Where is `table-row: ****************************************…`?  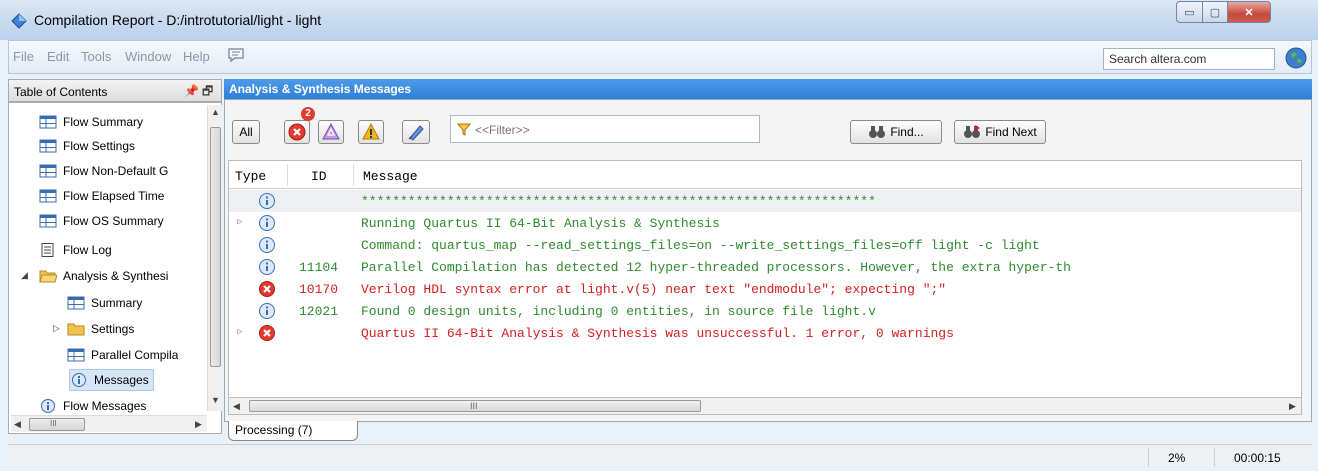
table-row: ****************************************… is located at coordinates (765, 201).